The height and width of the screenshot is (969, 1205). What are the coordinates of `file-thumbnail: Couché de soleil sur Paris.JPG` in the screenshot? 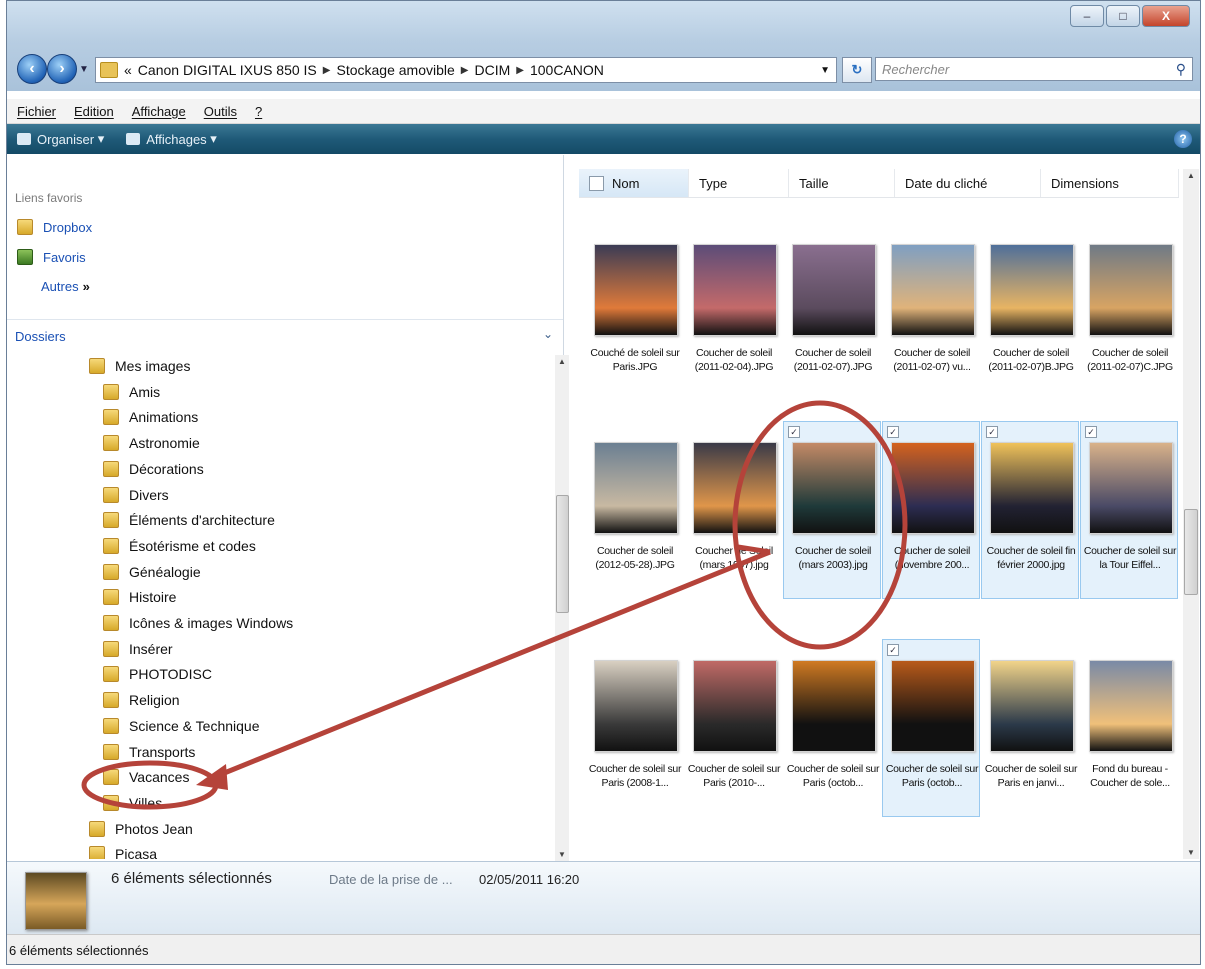 It's located at (634, 312).